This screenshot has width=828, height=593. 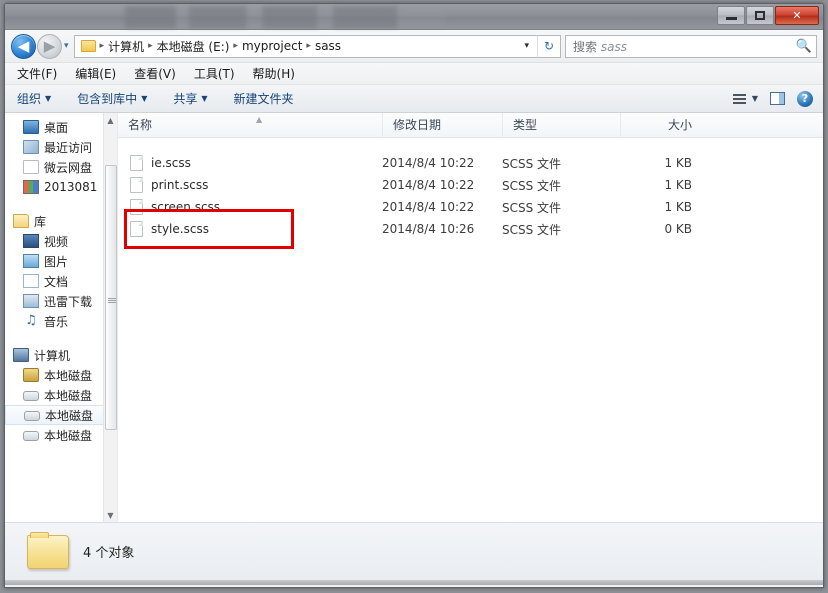 What do you see at coordinates (110, 120) in the screenshot?
I see `scroll-up-icon: ▲` at bounding box center [110, 120].